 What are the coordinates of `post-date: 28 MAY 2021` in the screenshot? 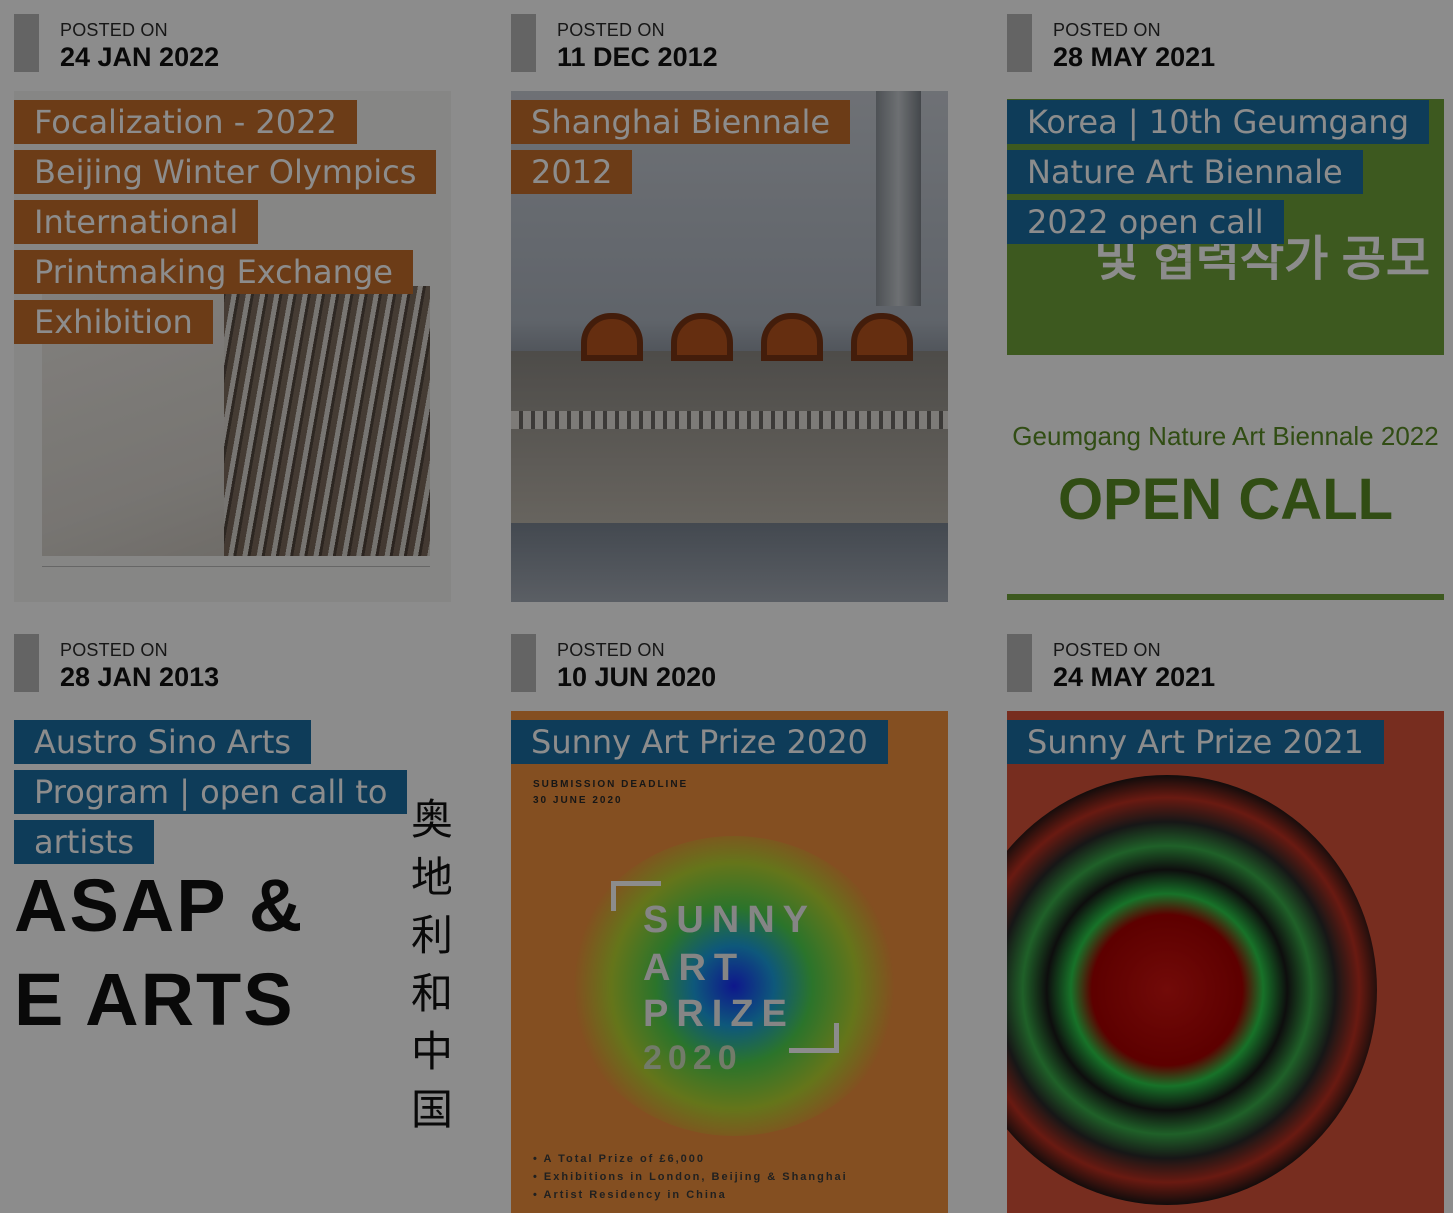 It's located at (1134, 57).